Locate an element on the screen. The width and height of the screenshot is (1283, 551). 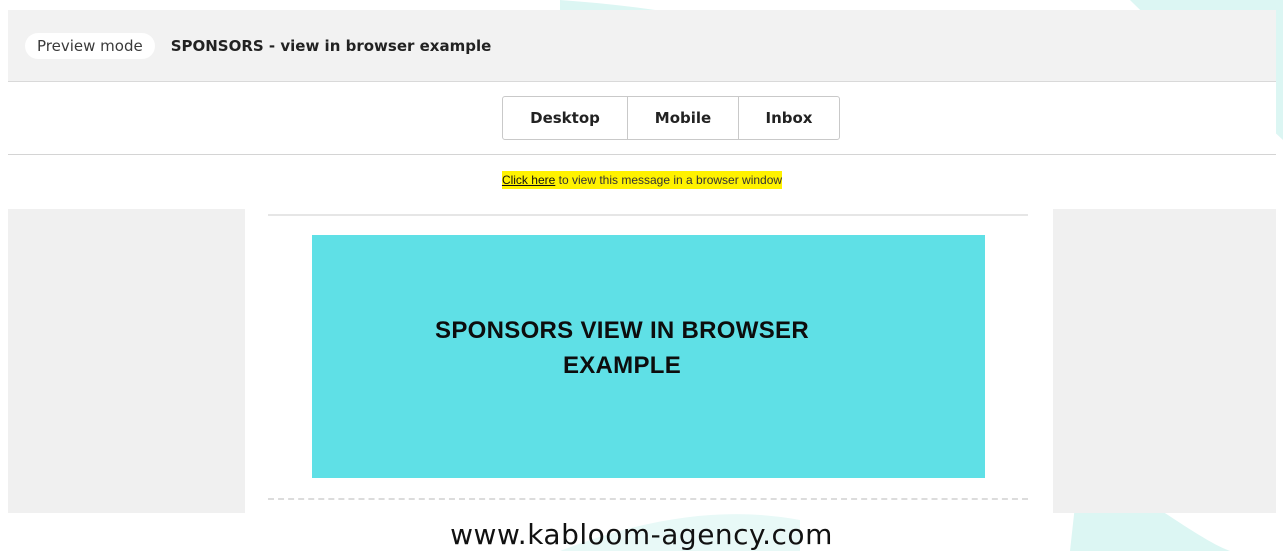
campaign-title: SPONSORS - view in browser example is located at coordinates (331, 45).